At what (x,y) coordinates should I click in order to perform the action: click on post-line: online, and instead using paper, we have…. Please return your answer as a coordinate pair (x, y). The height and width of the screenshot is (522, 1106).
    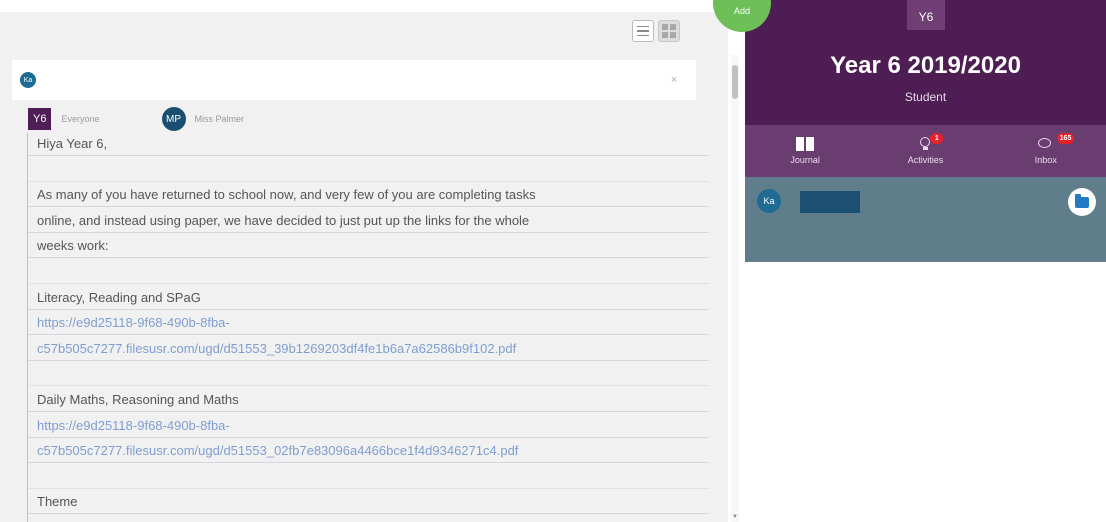
    Looking at the image, I should click on (368, 221).